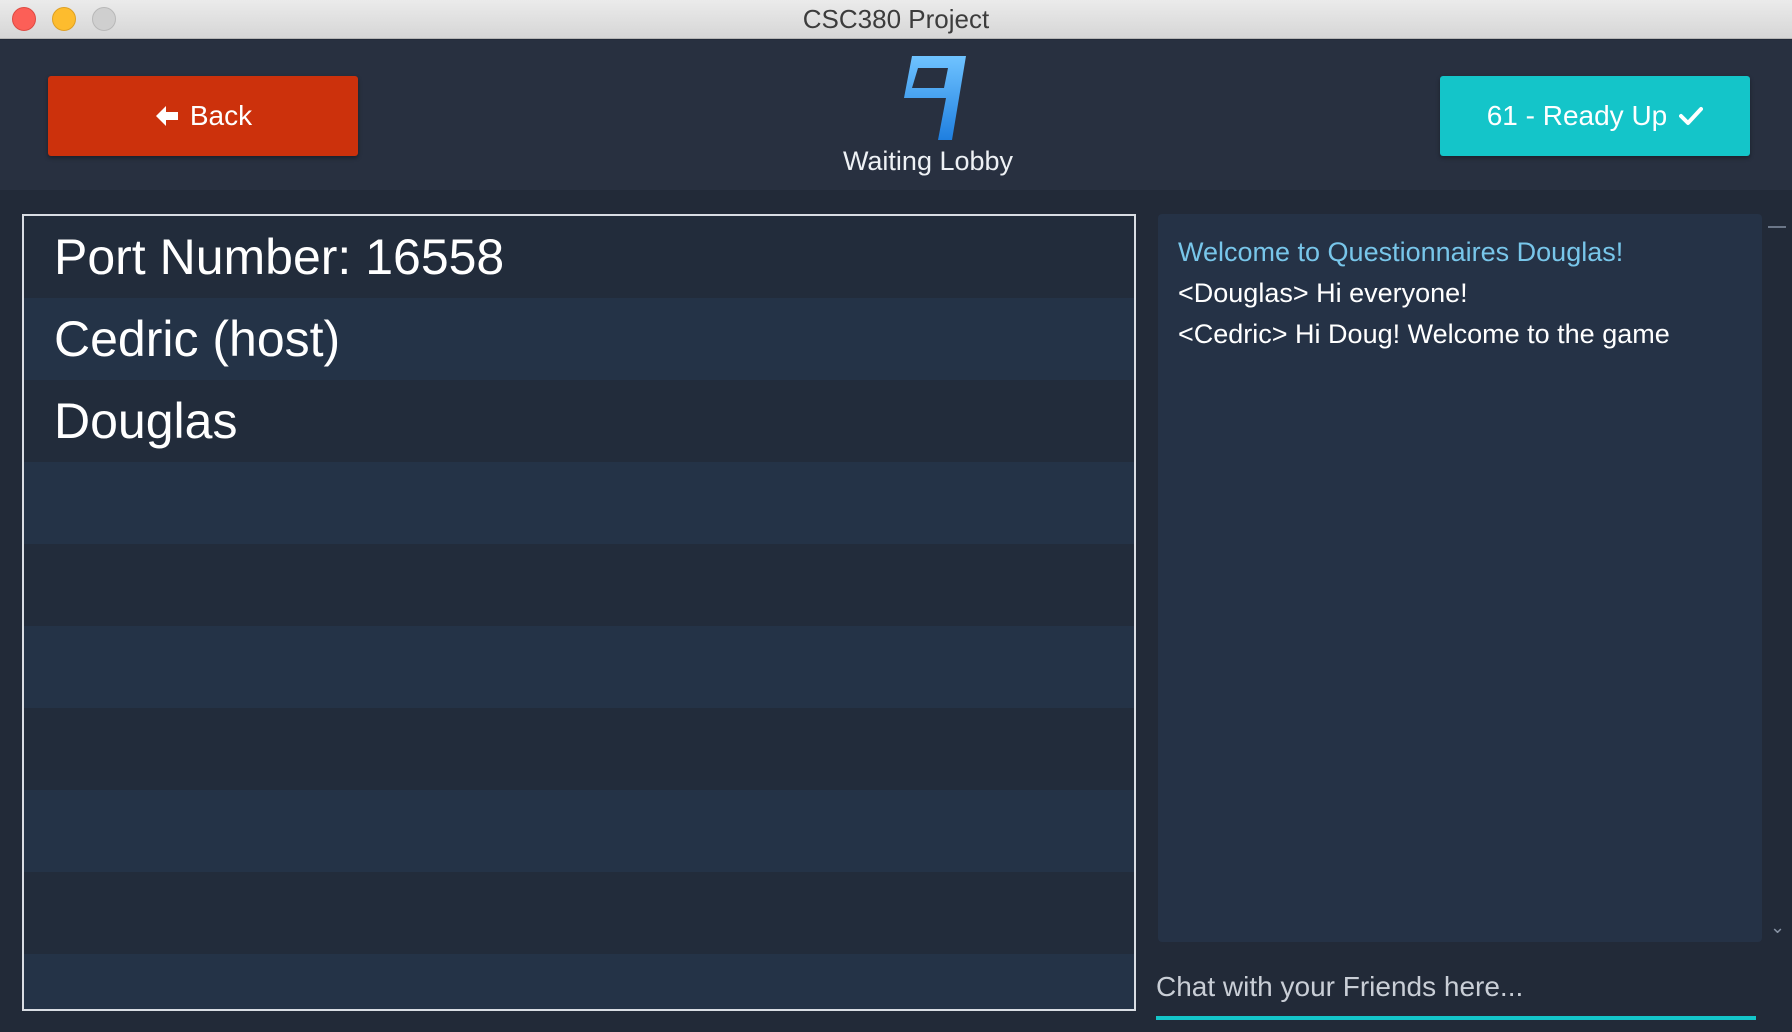 The image size is (1792, 1032). What do you see at coordinates (279, 257) in the screenshot?
I see `port-number-text: Port Number: 16558` at bounding box center [279, 257].